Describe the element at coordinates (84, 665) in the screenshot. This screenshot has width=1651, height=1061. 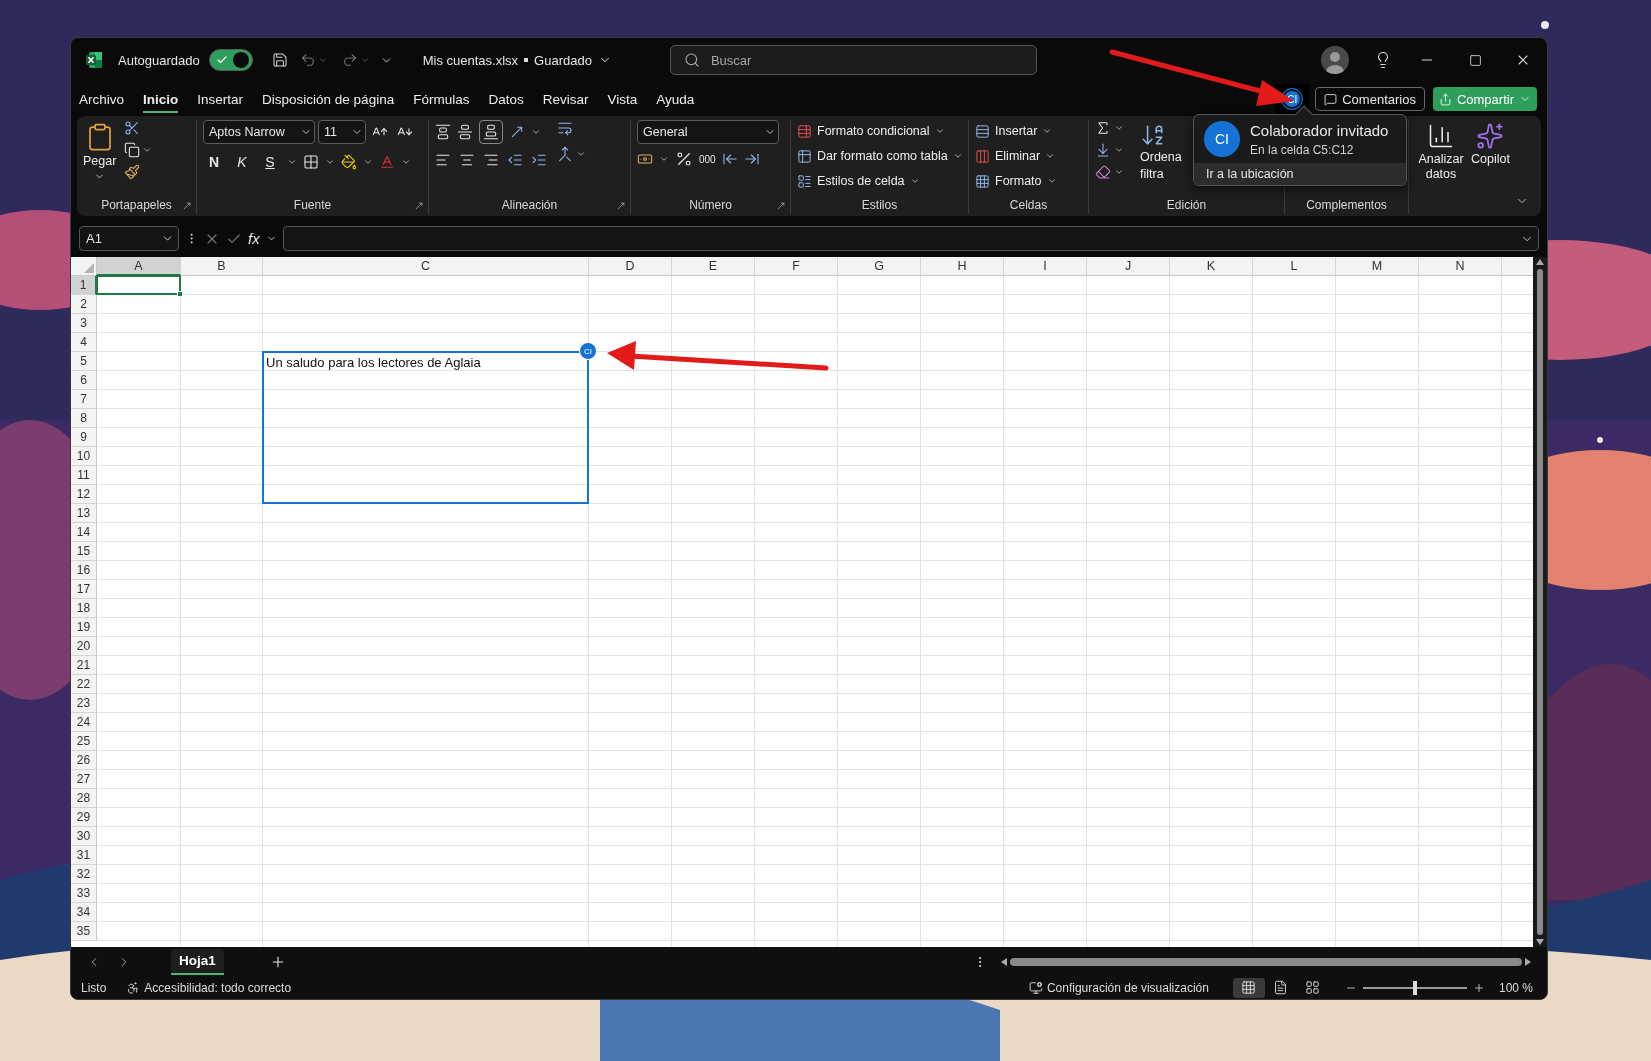
I see `row-header: 21` at that location.